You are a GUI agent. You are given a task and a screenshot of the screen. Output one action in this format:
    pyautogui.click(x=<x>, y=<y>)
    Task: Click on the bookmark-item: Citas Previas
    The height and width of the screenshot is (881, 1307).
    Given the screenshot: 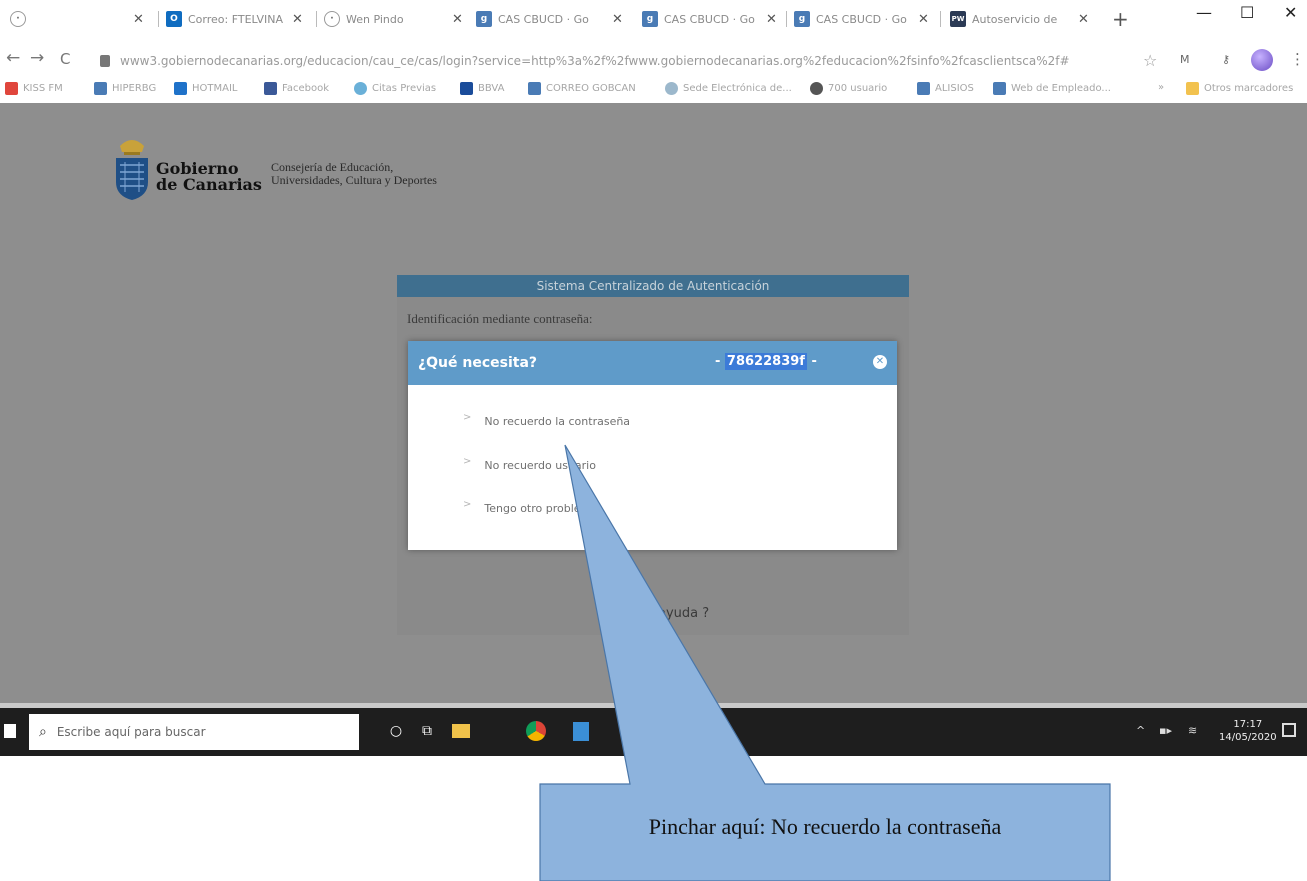 What is the action you would take?
    pyautogui.click(x=395, y=88)
    